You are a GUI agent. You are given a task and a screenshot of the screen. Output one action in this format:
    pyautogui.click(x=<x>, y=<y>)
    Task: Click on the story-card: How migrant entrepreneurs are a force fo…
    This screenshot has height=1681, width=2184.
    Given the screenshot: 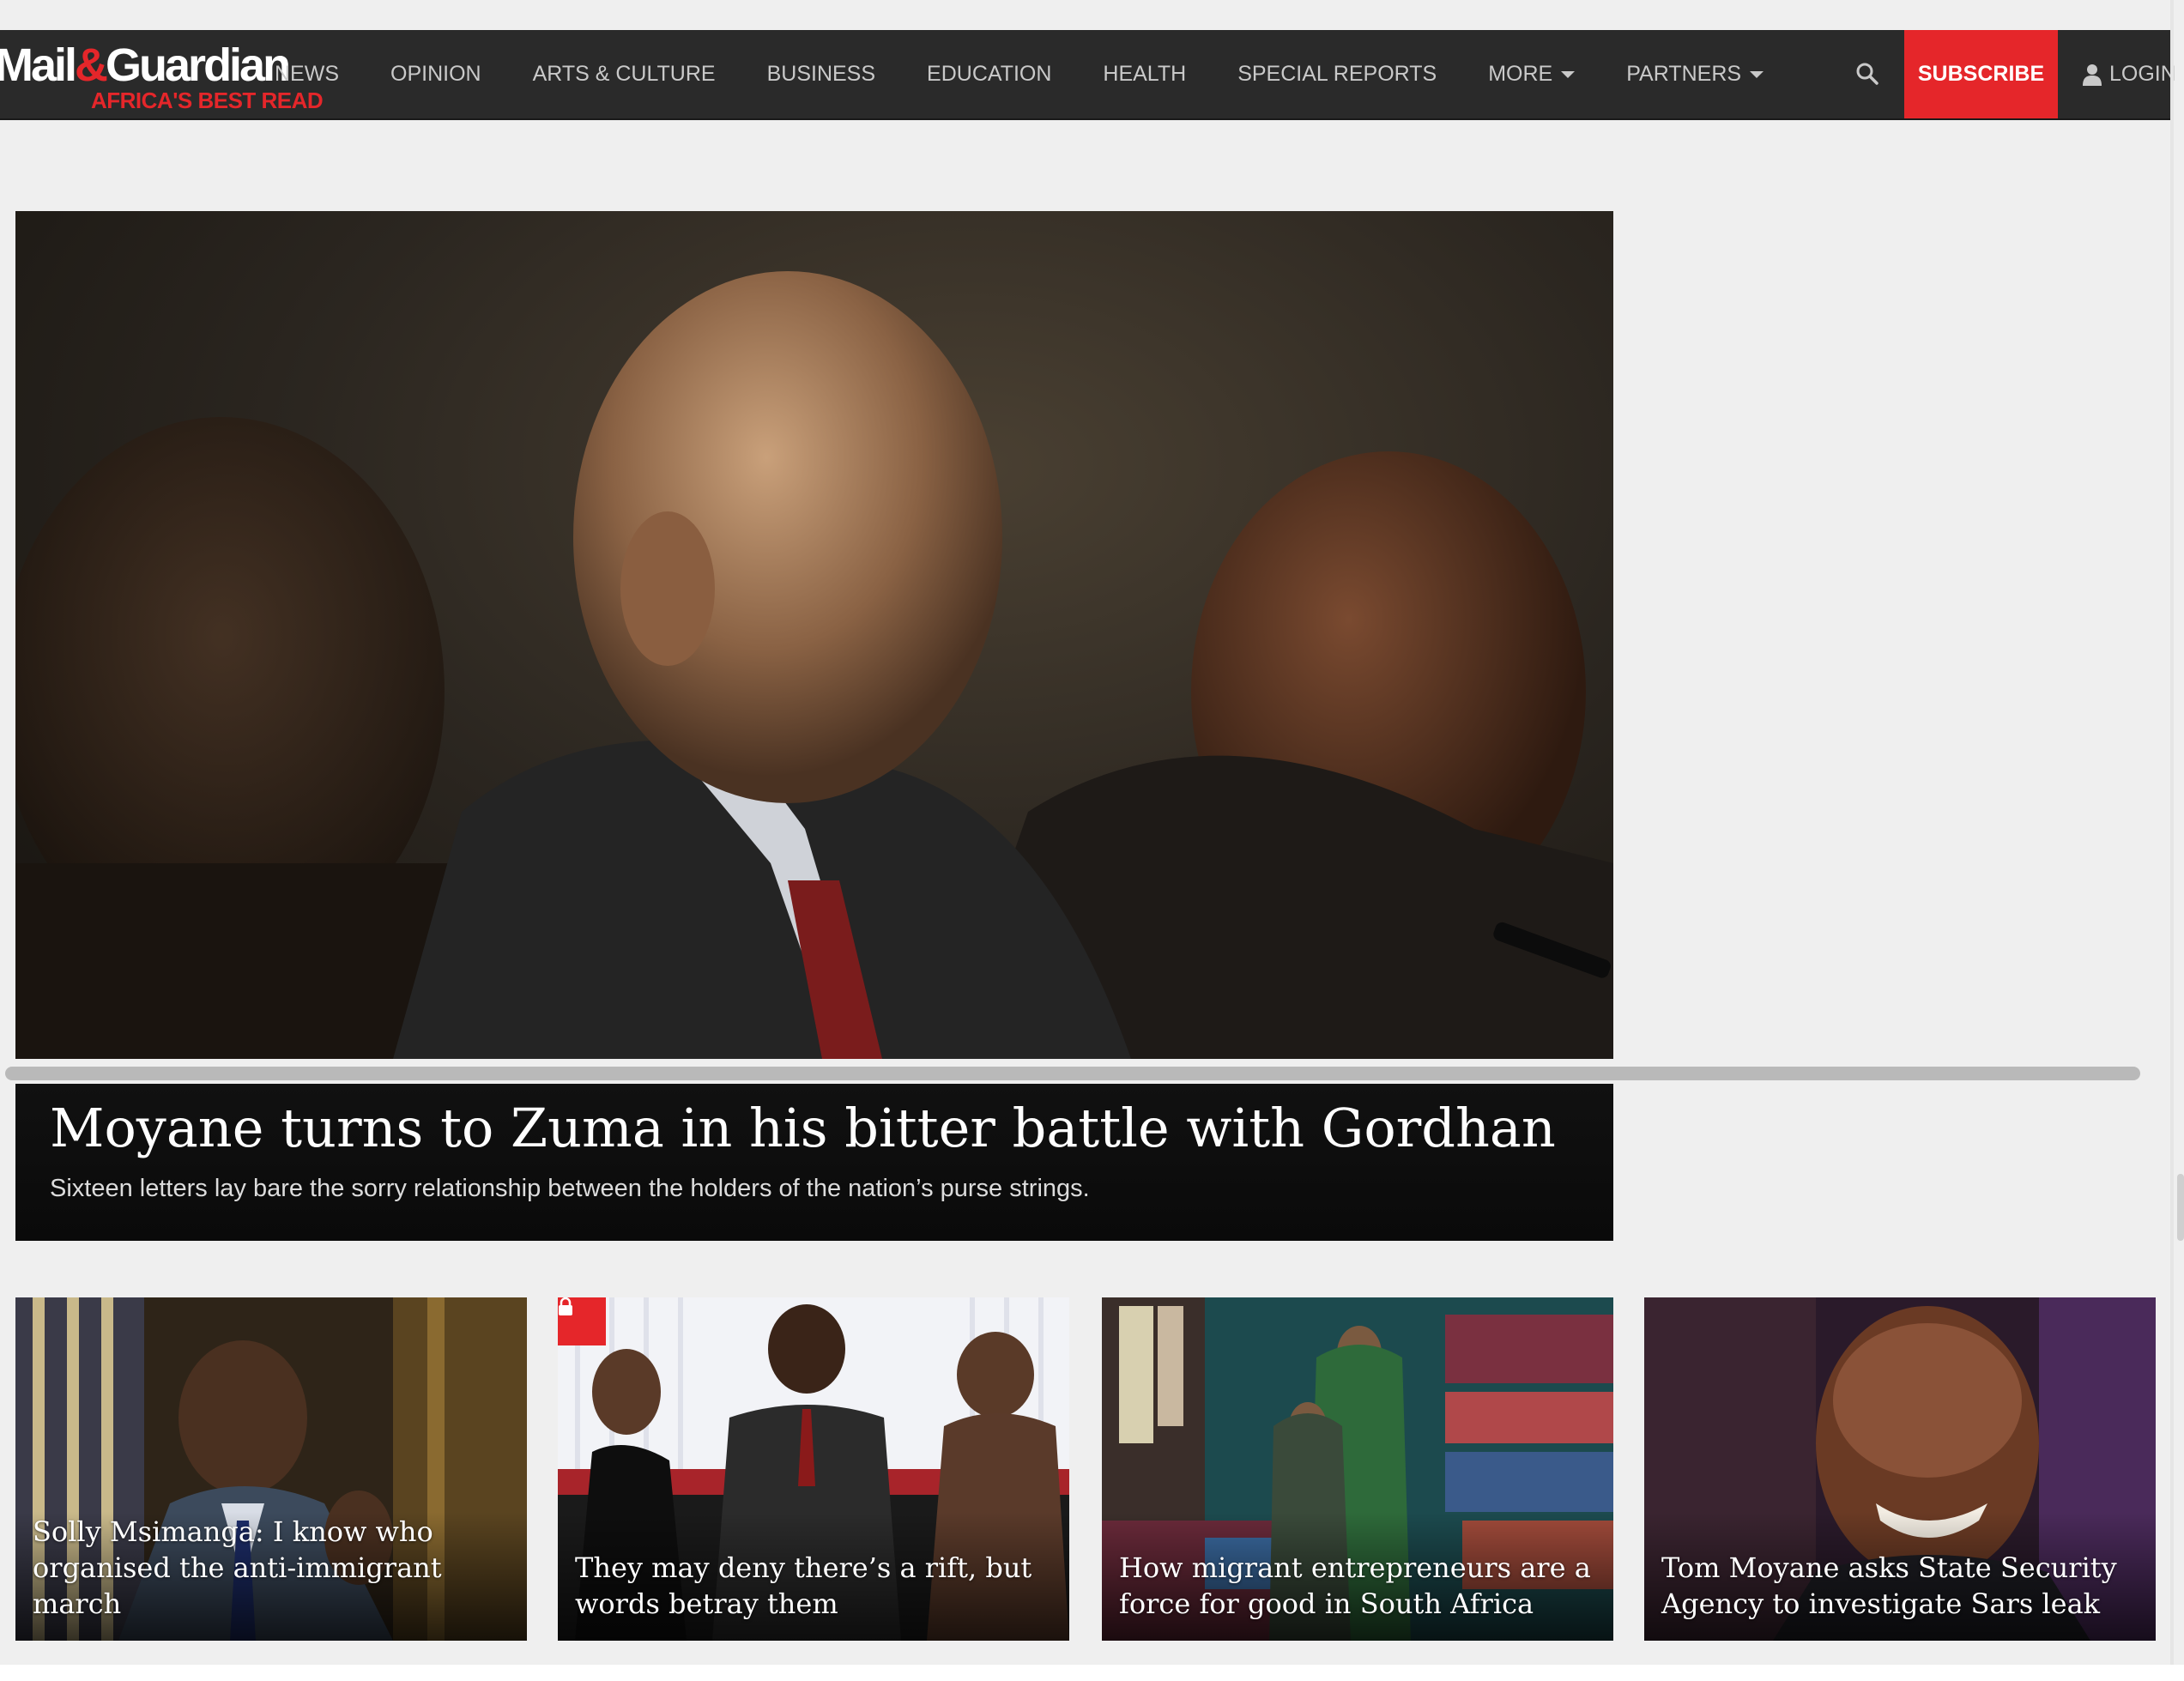 What is the action you would take?
    pyautogui.click(x=1357, y=1469)
    